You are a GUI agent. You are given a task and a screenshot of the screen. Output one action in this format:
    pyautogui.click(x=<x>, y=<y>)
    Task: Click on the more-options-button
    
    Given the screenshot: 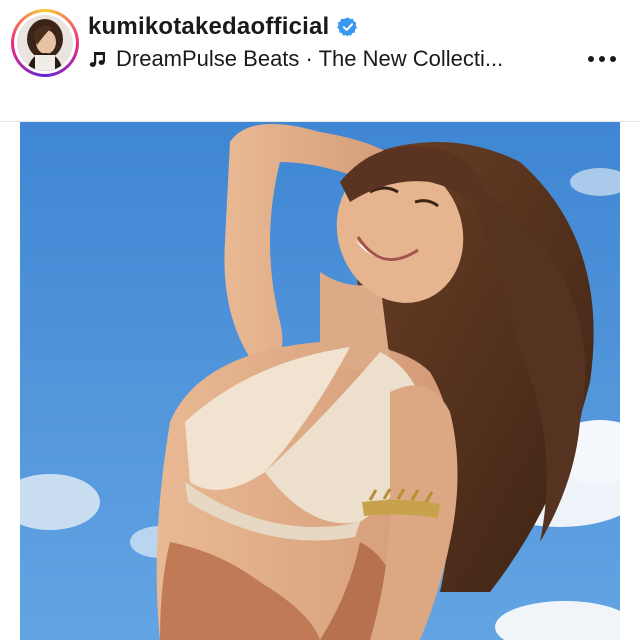 What is the action you would take?
    pyautogui.click(x=602, y=59)
    